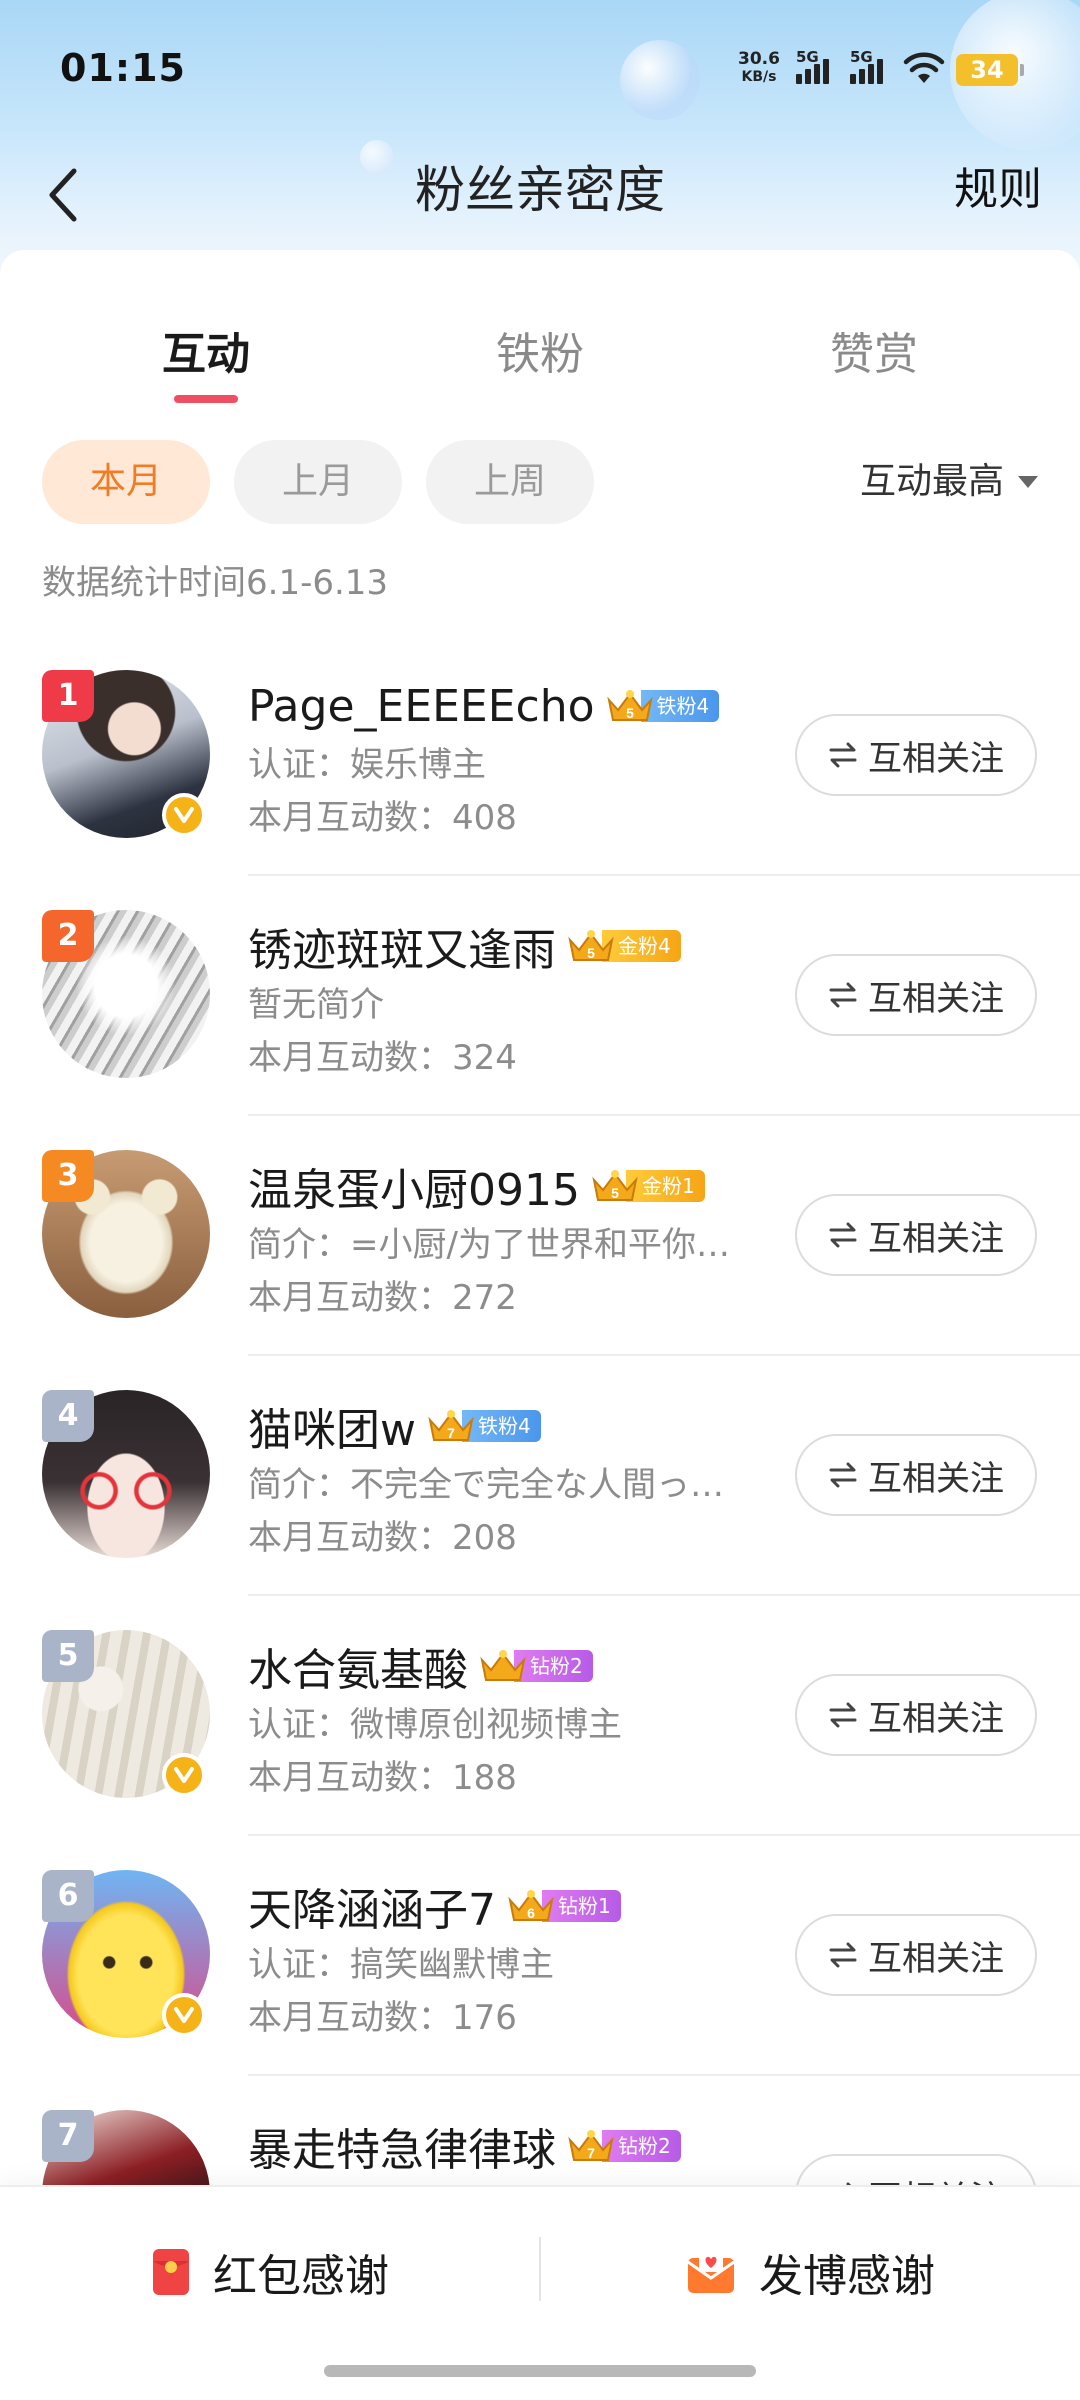 Image resolution: width=1080 pixels, height=2400 pixels. What do you see at coordinates (990, 70) in the screenshot?
I see `battery-indicator: 34` at bounding box center [990, 70].